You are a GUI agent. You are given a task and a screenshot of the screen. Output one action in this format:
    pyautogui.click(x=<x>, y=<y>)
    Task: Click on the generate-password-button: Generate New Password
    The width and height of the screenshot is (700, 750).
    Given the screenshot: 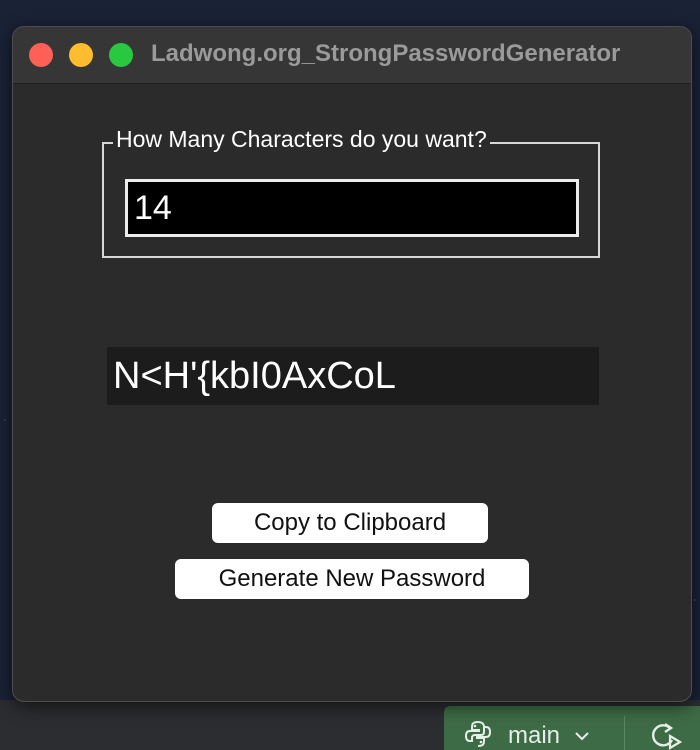 What is the action you would take?
    pyautogui.click(x=352, y=579)
    